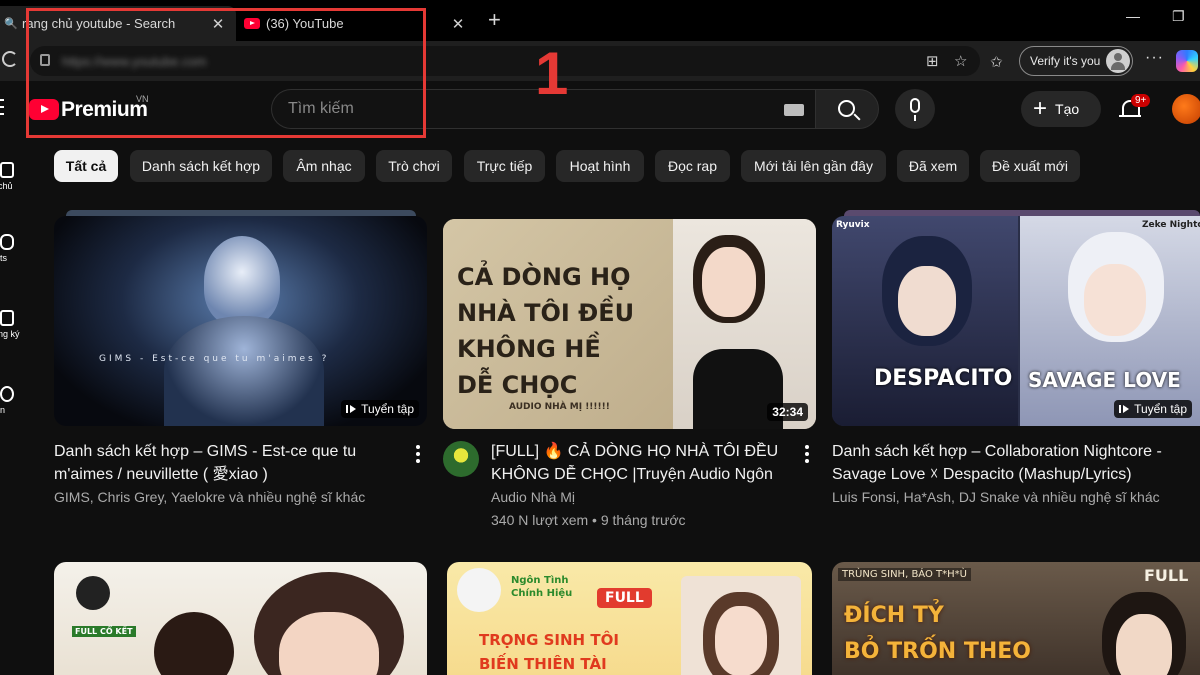 The image size is (1200, 675). I want to click on more-menu-icon: ···, so click(1154, 58).